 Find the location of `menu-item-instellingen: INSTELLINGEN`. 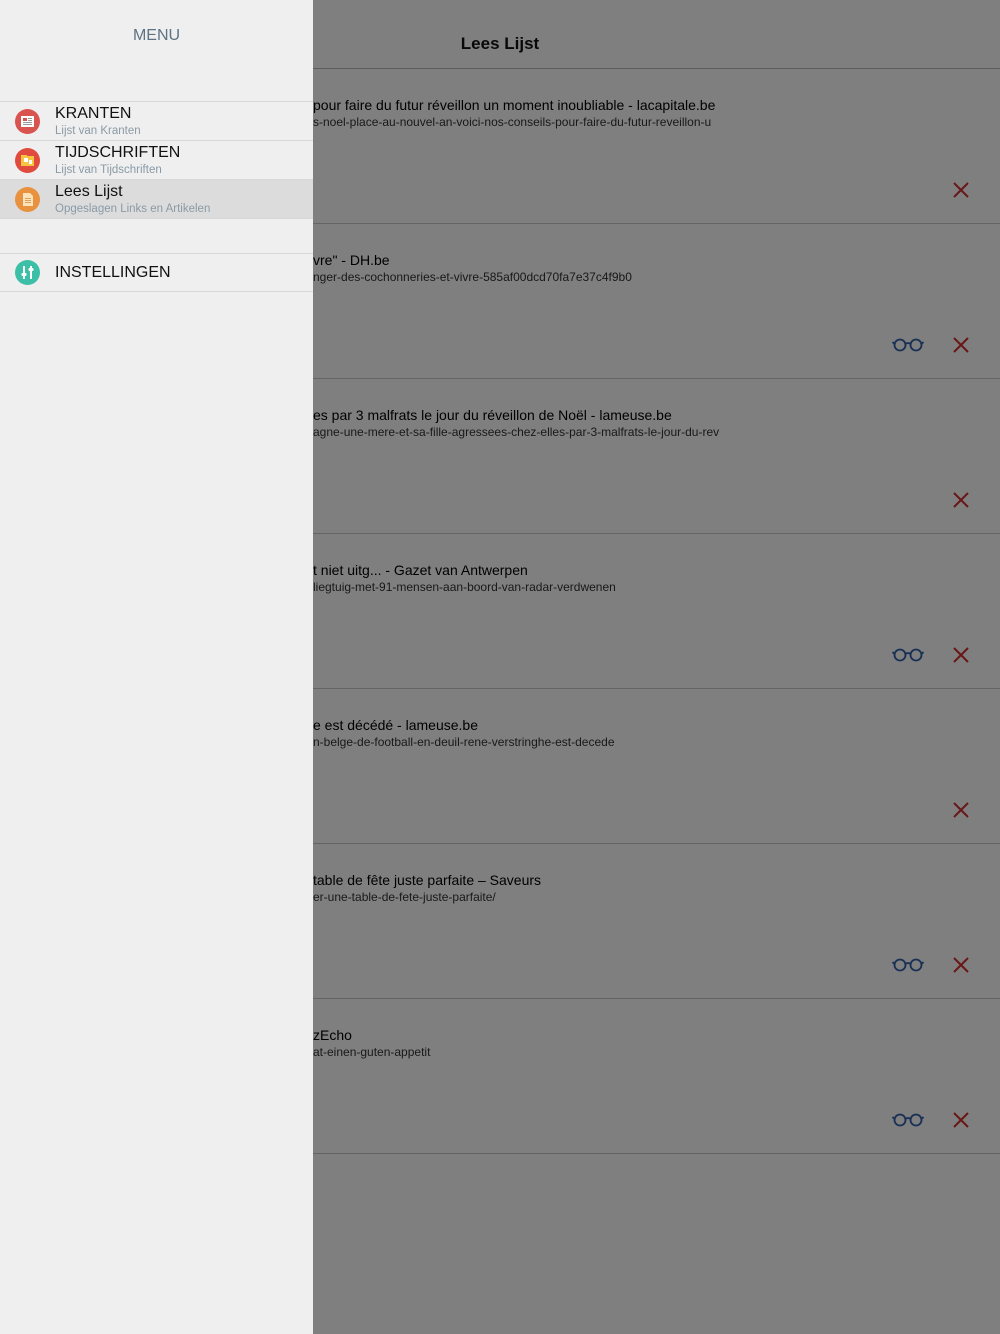

menu-item-instellingen: INSTELLINGEN is located at coordinates (156, 272).